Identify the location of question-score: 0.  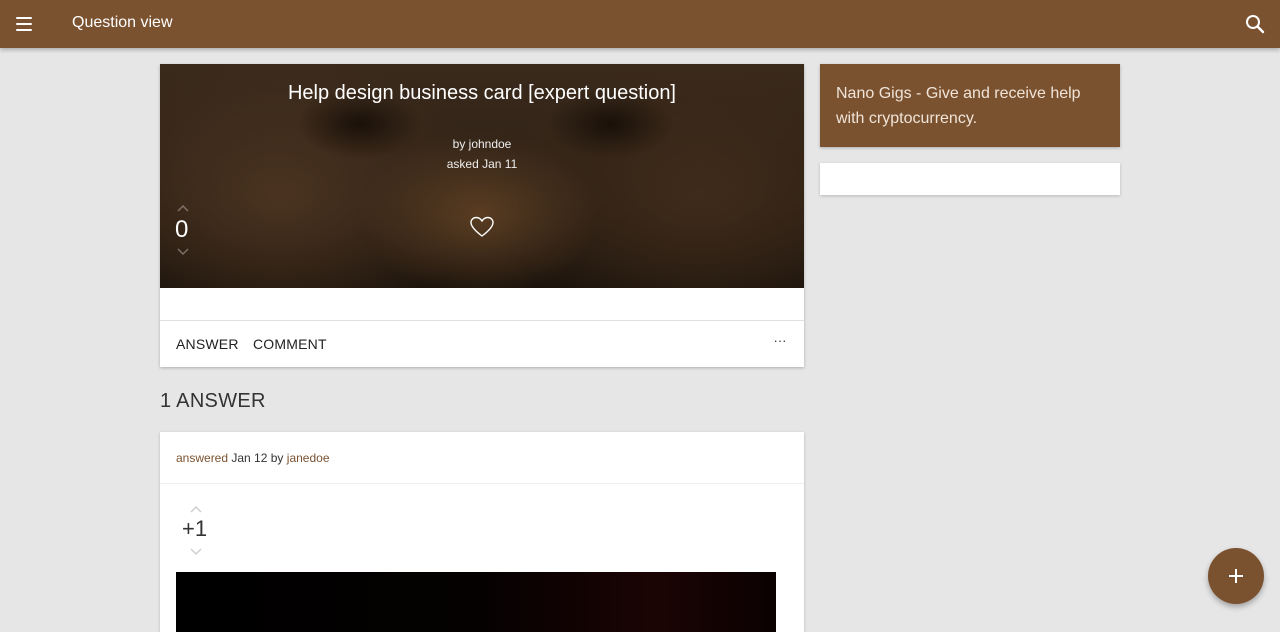
(182, 229).